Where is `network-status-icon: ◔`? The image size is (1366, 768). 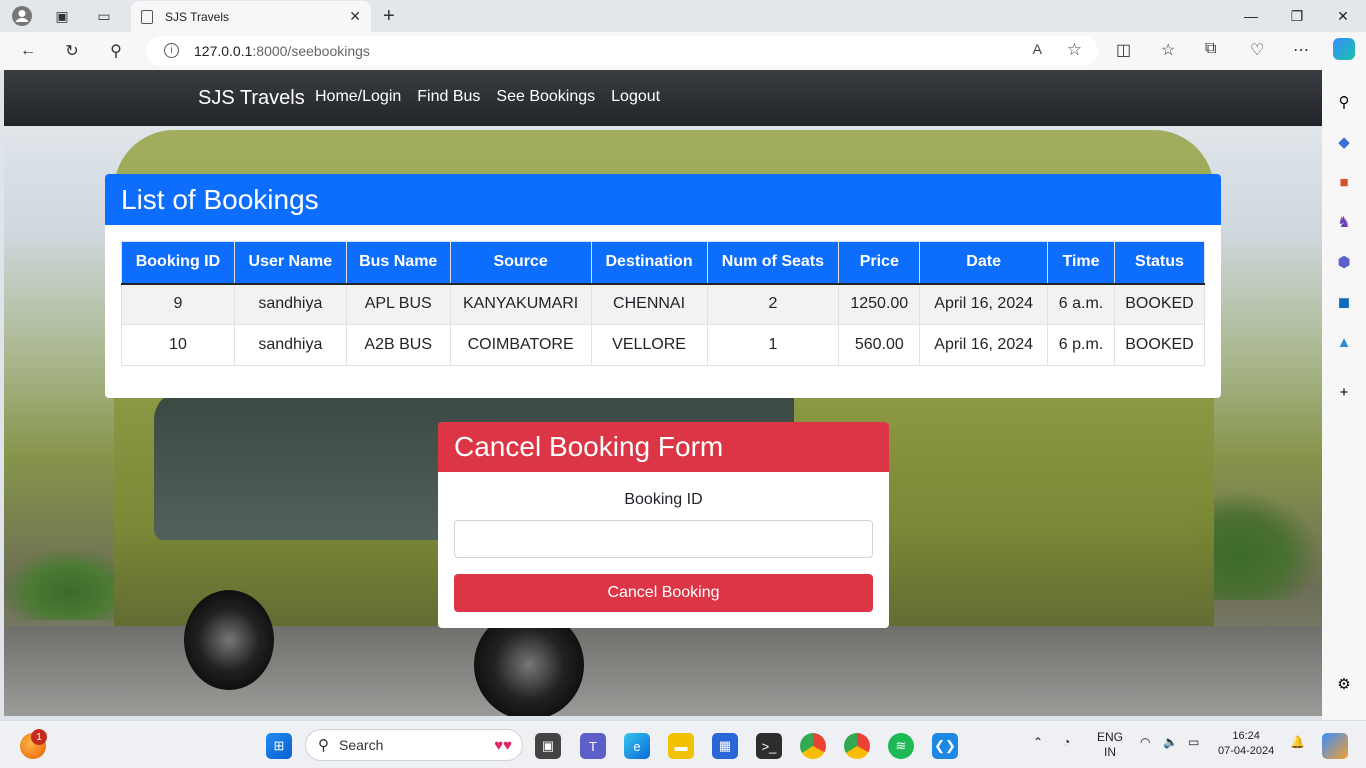
network-status-icon: ◔ is located at coordinates (1066, 742).